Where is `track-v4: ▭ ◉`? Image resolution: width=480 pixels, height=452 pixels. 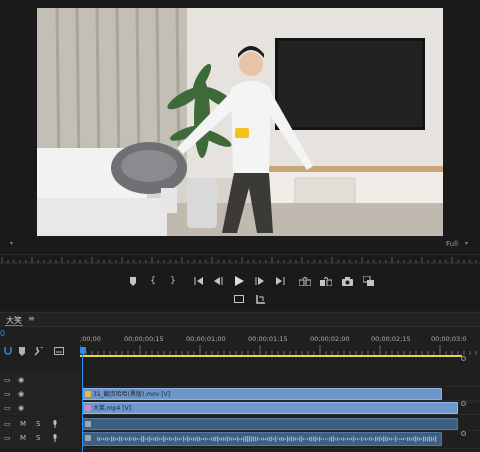
track-v4: ▭ ◉ is located at coordinates (240, 380).